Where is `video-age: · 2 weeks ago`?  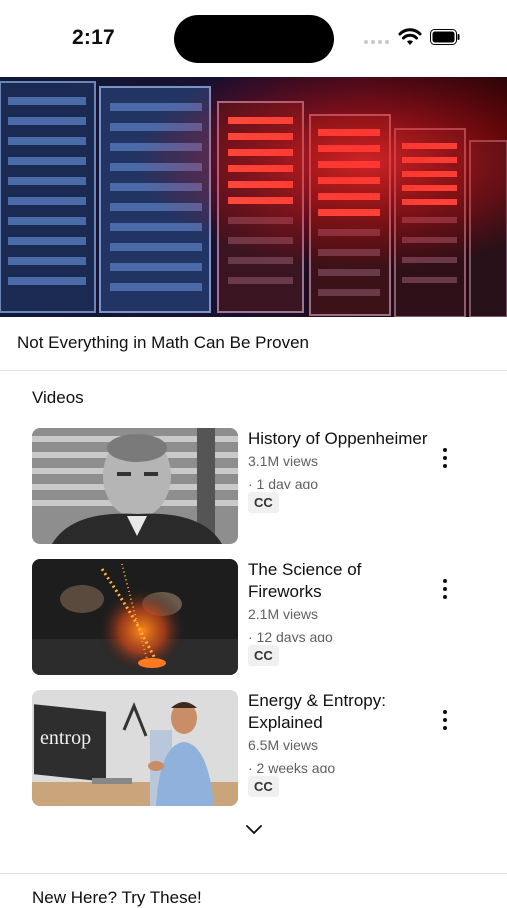 video-age: · 2 weeks ago is located at coordinates (292, 766).